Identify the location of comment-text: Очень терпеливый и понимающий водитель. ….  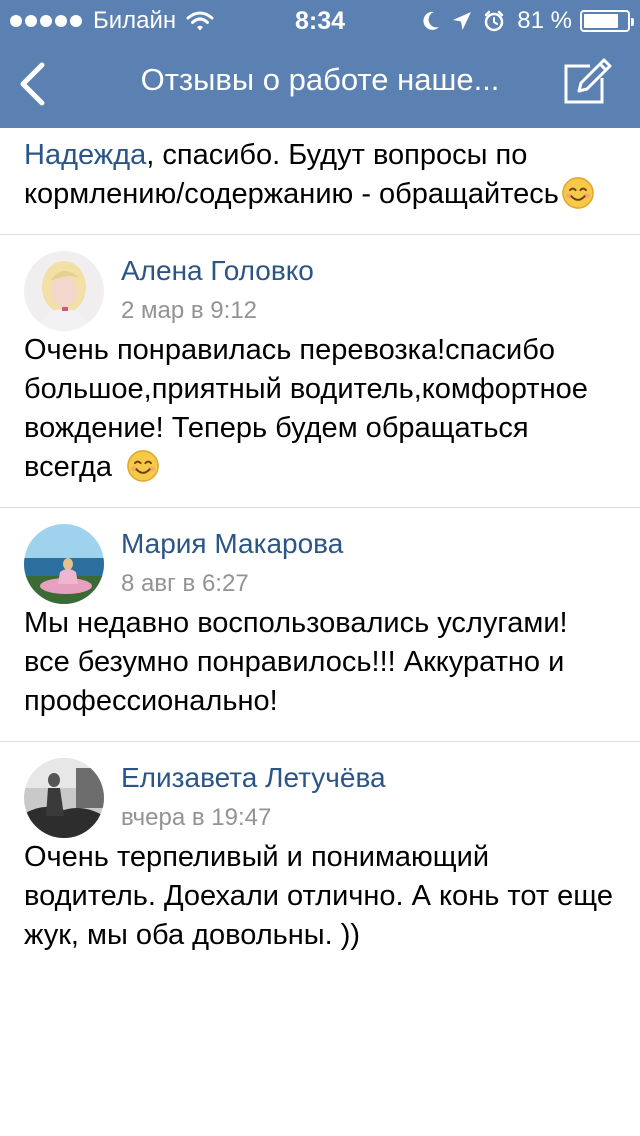
(318, 896).